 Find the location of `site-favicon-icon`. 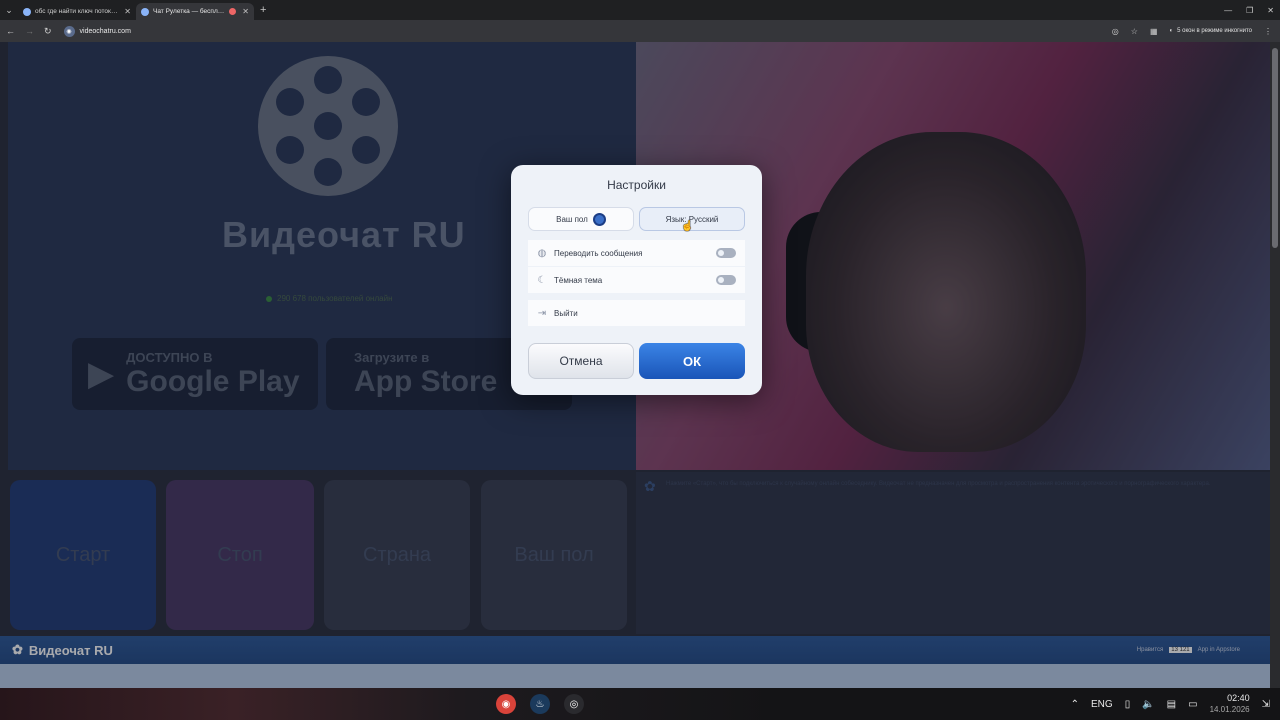

site-favicon-icon is located at coordinates (145, 11).